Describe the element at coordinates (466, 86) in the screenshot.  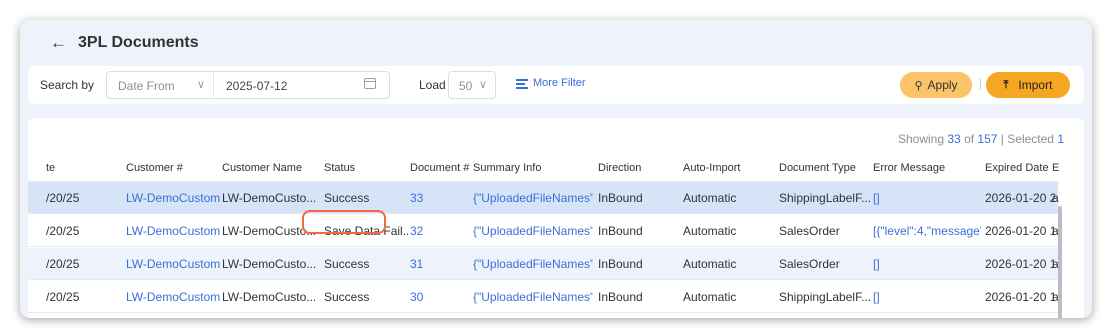
I see `load-count-value: 50` at that location.